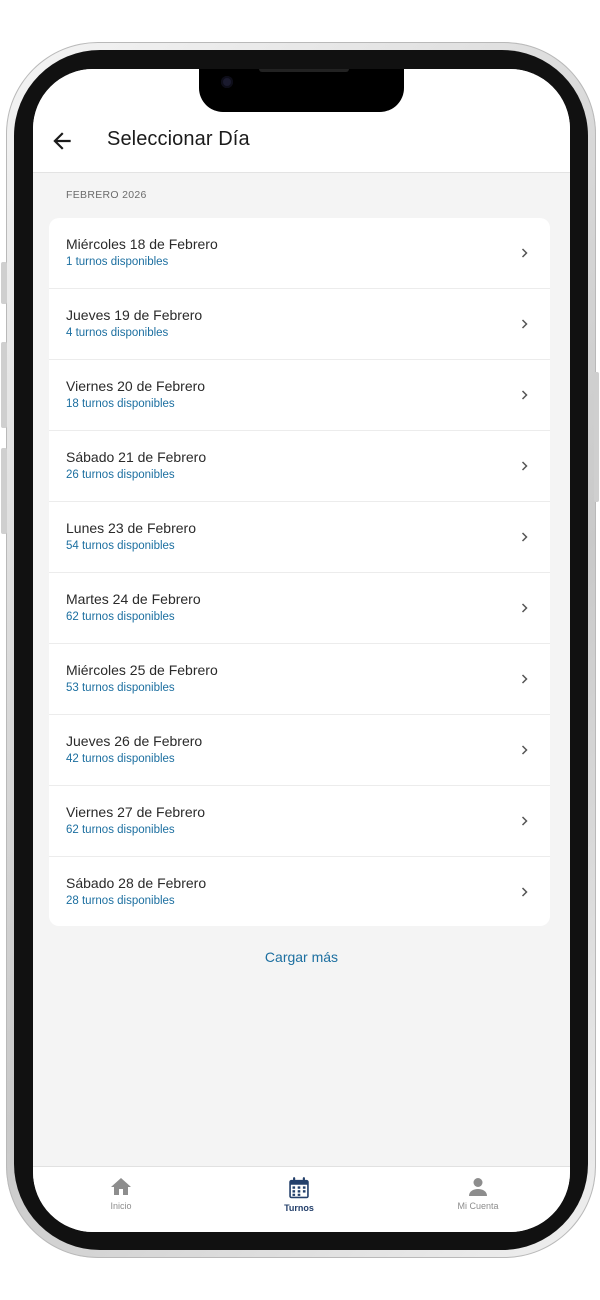 The width and height of the screenshot is (600, 1300). Describe the element at coordinates (106, 195) in the screenshot. I see `month-section-label: FEBRERO 2026` at that location.